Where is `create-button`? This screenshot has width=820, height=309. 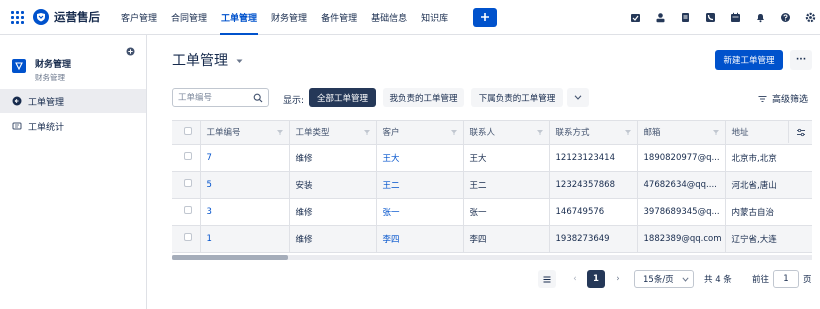
create-button is located at coordinates (485, 17).